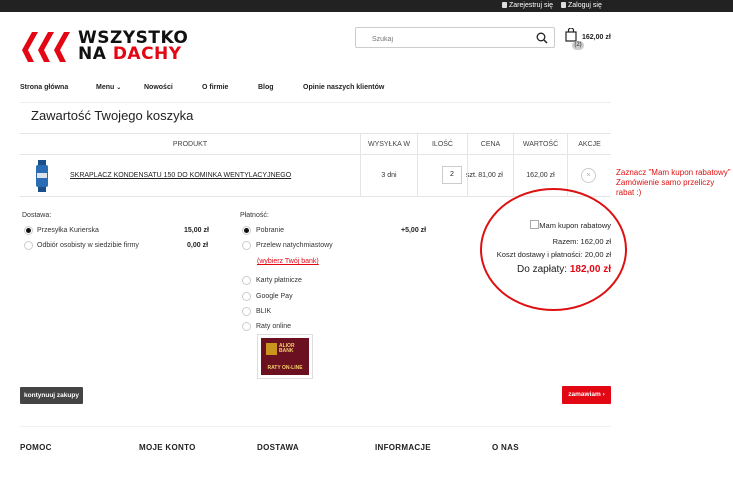  Describe the element at coordinates (246, 230) in the screenshot. I see `payment-radio-cod` at that location.